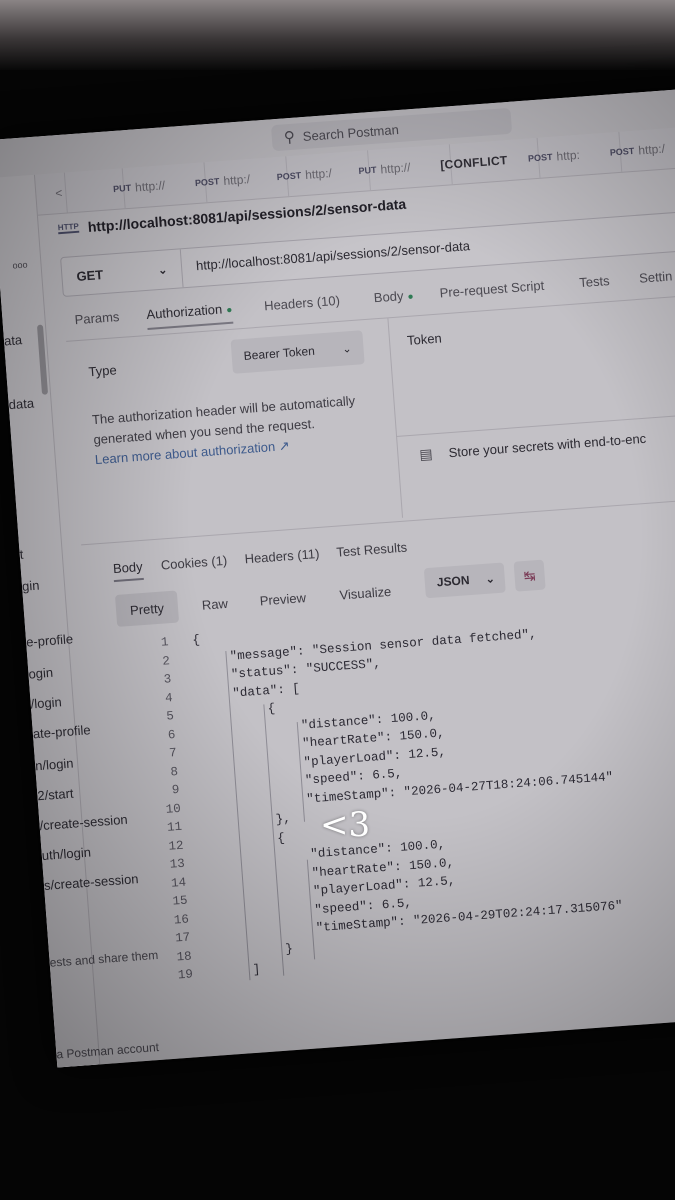  I want to click on line-number: 4, so click(169, 698).